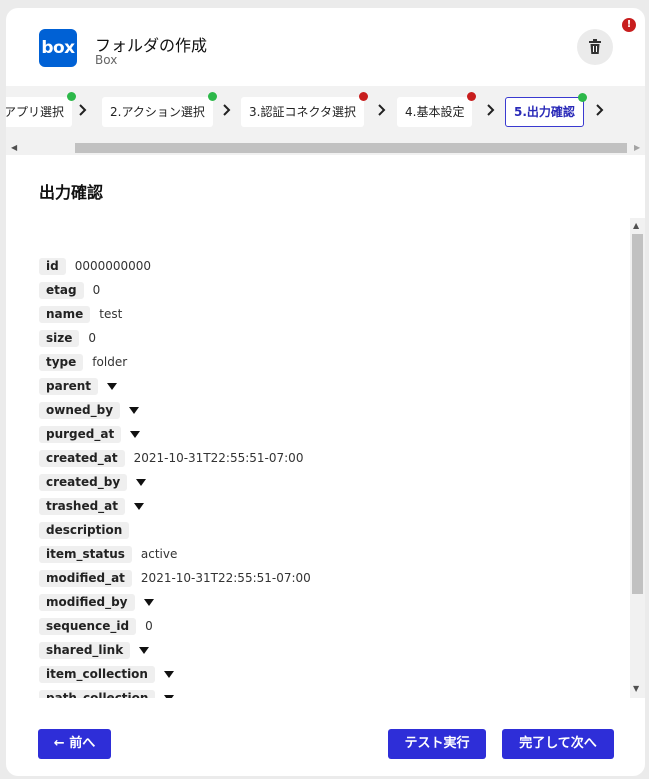  What do you see at coordinates (82, 458) in the screenshot?
I see `field-key: created_at` at bounding box center [82, 458].